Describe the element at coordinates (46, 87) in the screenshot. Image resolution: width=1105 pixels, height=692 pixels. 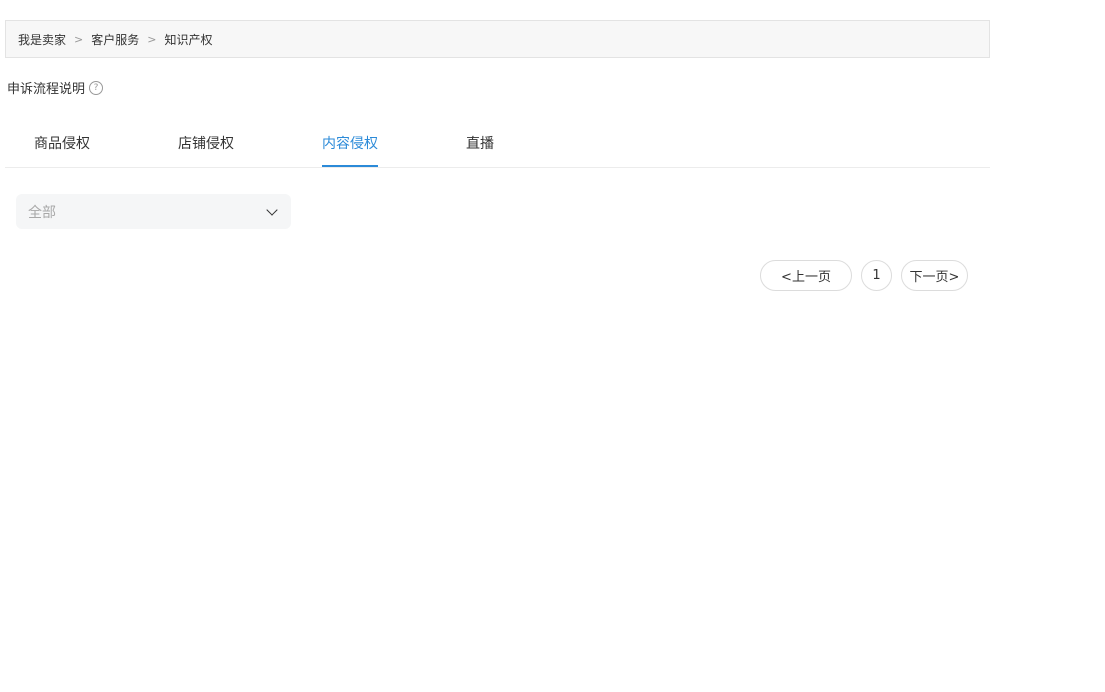
I see `appeal-process-label: 申诉流程说明` at that location.